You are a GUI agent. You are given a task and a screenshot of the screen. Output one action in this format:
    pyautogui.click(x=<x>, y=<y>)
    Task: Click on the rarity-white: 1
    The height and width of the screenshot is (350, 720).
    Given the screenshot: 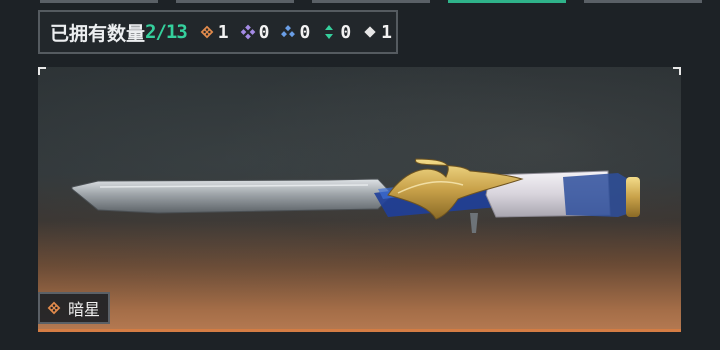 What is the action you would take?
    pyautogui.click(x=377, y=32)
    